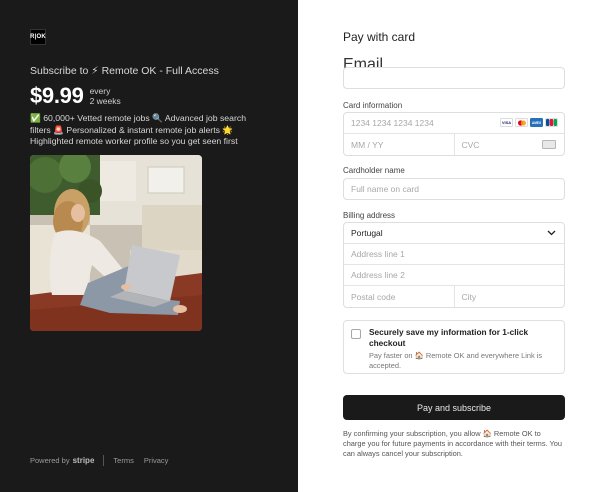  I want to click on privacy-link: Privacy, so click(156, 460).